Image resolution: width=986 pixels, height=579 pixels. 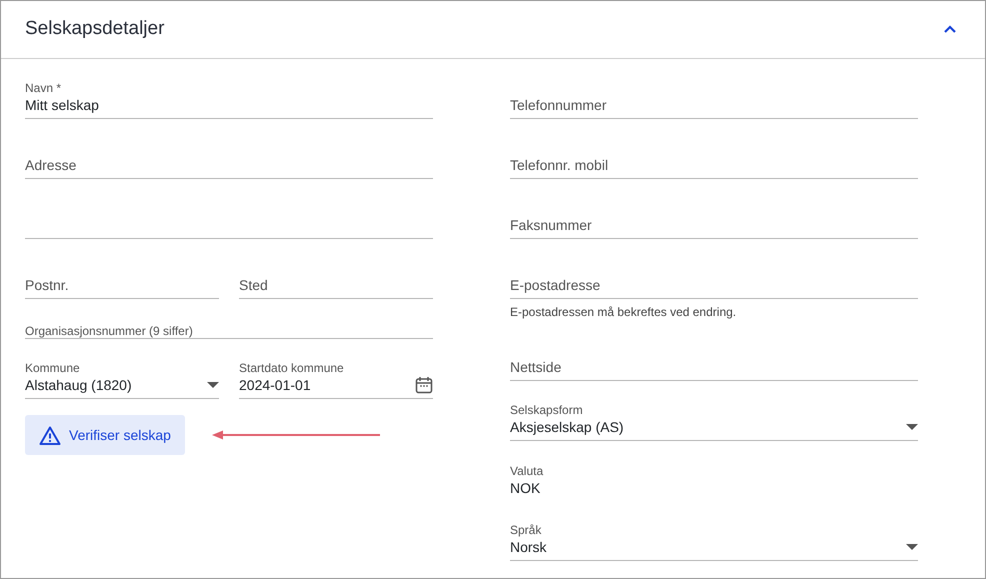 What do you see at coordinates (551, 225) in the screenshot?
I see `field-placeholder: Faksnummer` at bounding box center [551, 225].